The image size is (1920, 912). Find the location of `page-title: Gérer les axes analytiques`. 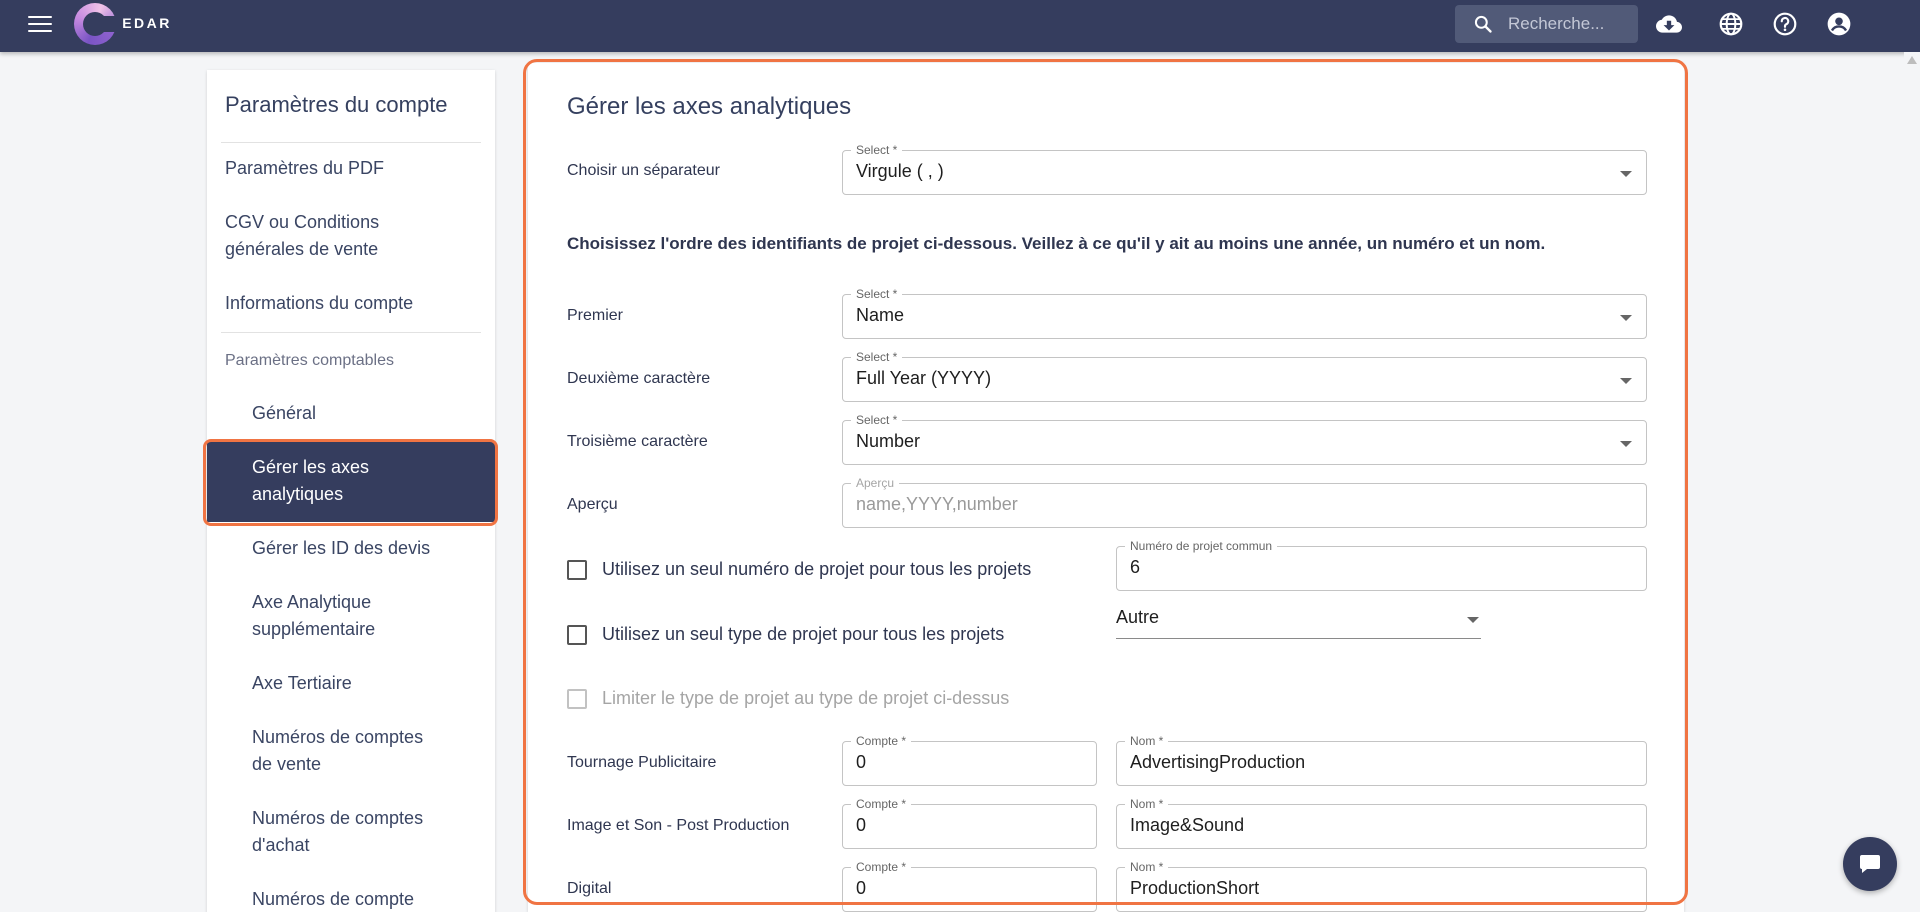

page-title: Gérer les axes analytiques is located at coordinates (709, 106).